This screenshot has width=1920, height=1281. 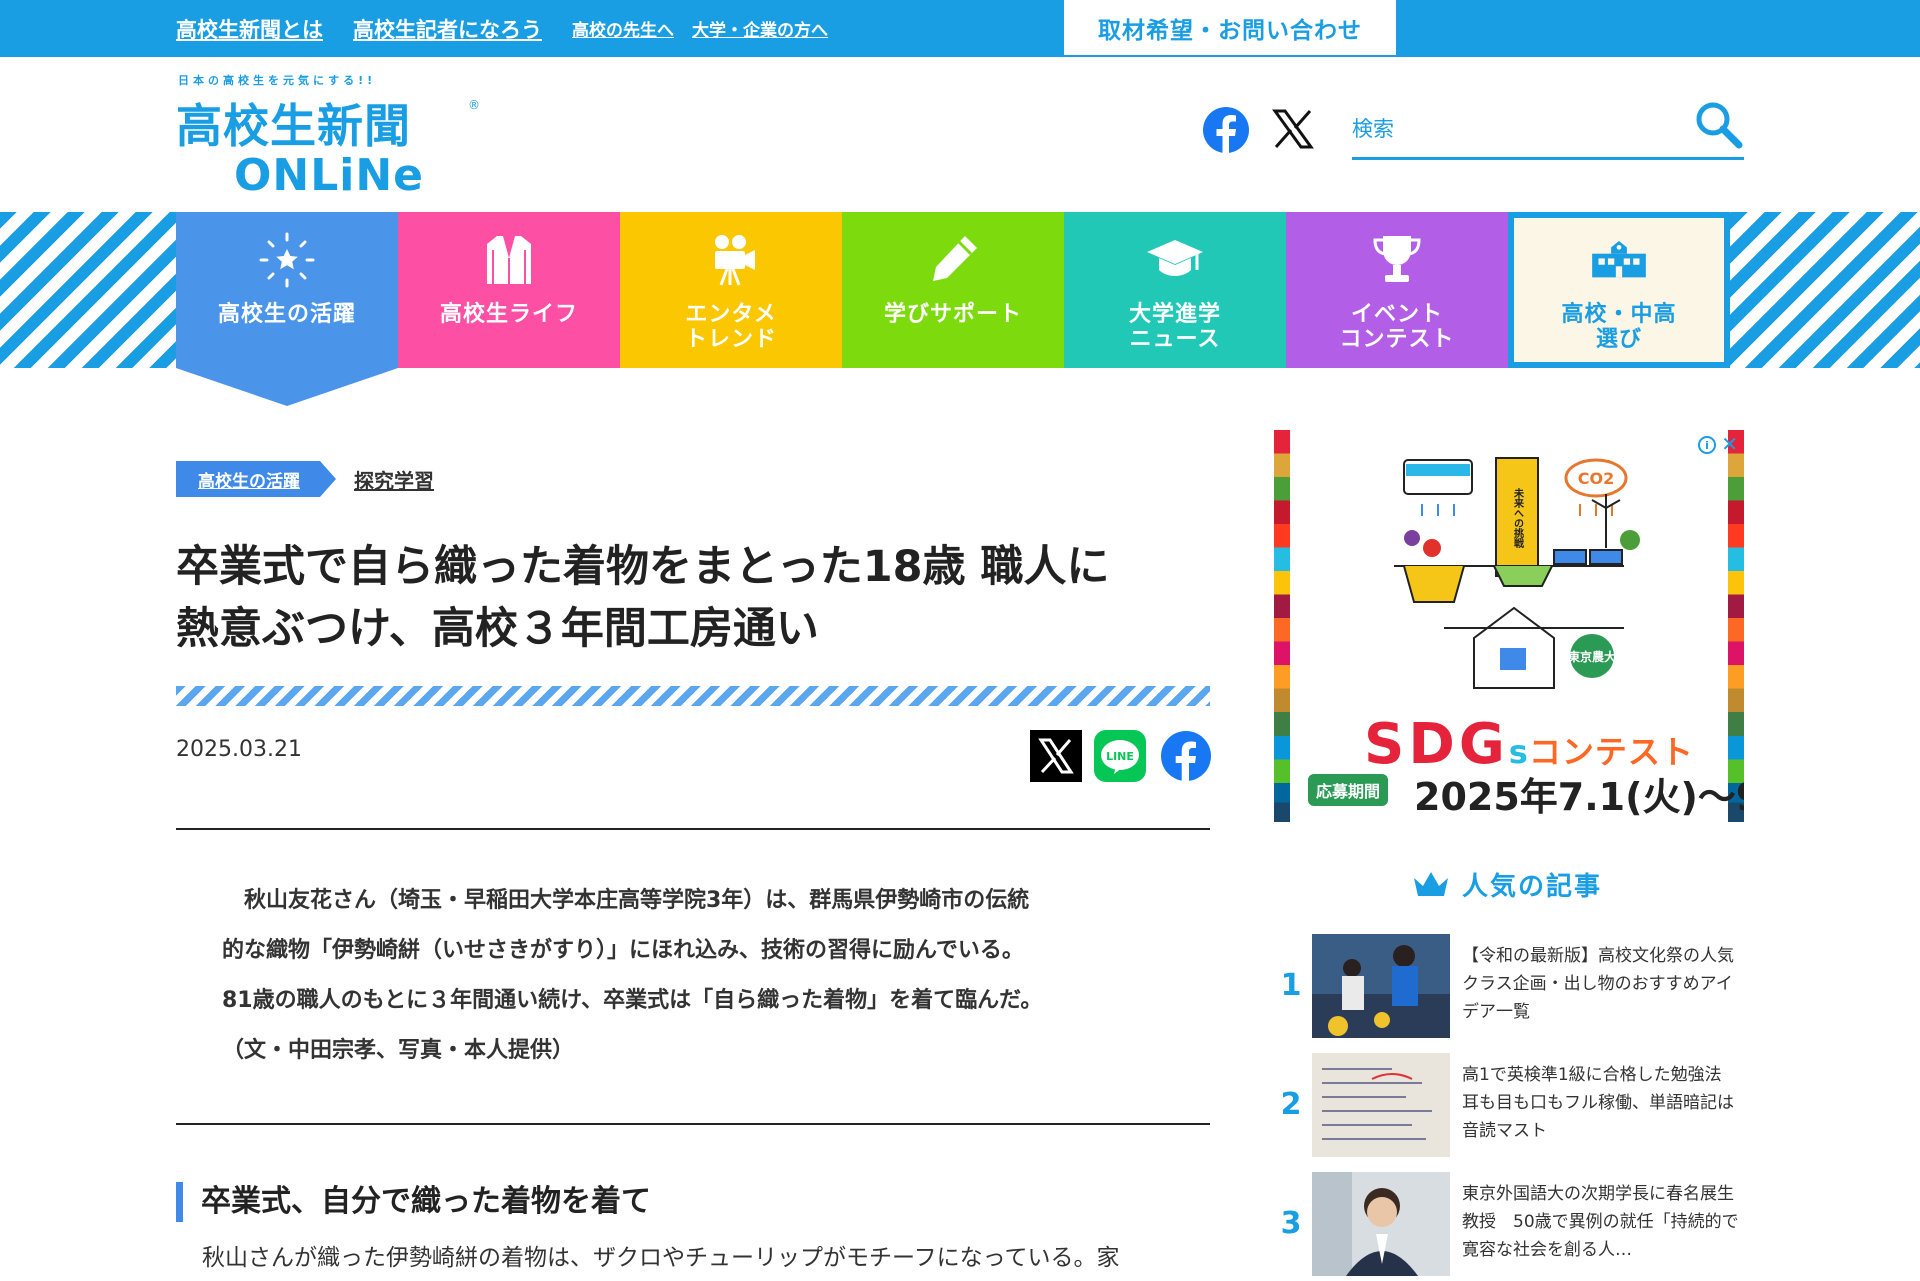 What do you see at coordinates (1397, 327) in the screenshot?
I see `category-label: イベント コンテスト` at bounding box center [1397, 327].